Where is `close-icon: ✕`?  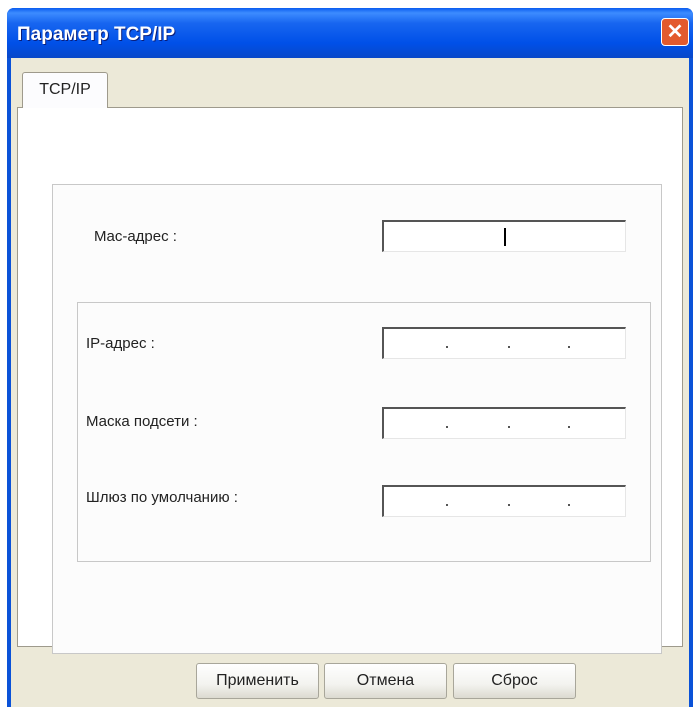 close-icon: ✕ is located at coordinates (675, 32).